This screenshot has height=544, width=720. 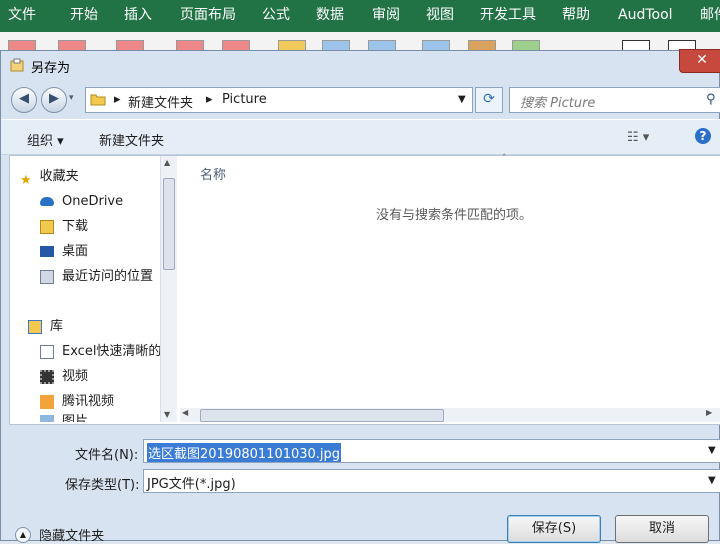 What do you see at coordinates (431, 451) in the screenshot?
I see `filename-input: 选区截图20190801101030.jpg ▼` at bounding box center [431, 451].